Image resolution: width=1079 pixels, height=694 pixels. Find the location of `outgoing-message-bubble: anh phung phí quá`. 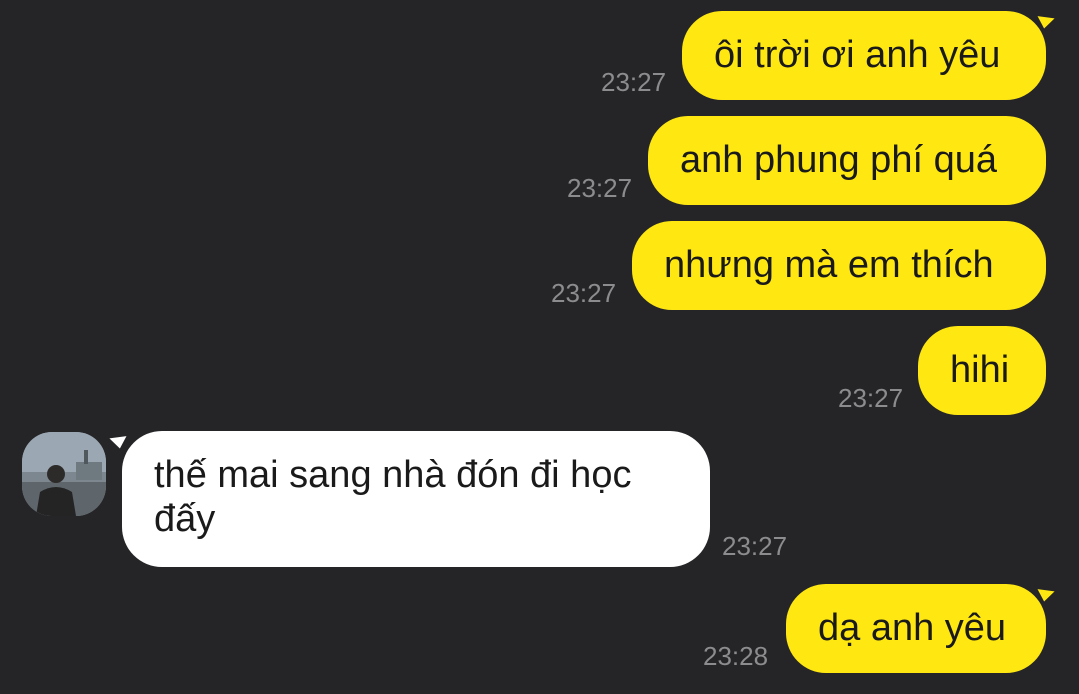

outgoing-message-bubble: anh phung phí quá is located at coordinates (847, 160).